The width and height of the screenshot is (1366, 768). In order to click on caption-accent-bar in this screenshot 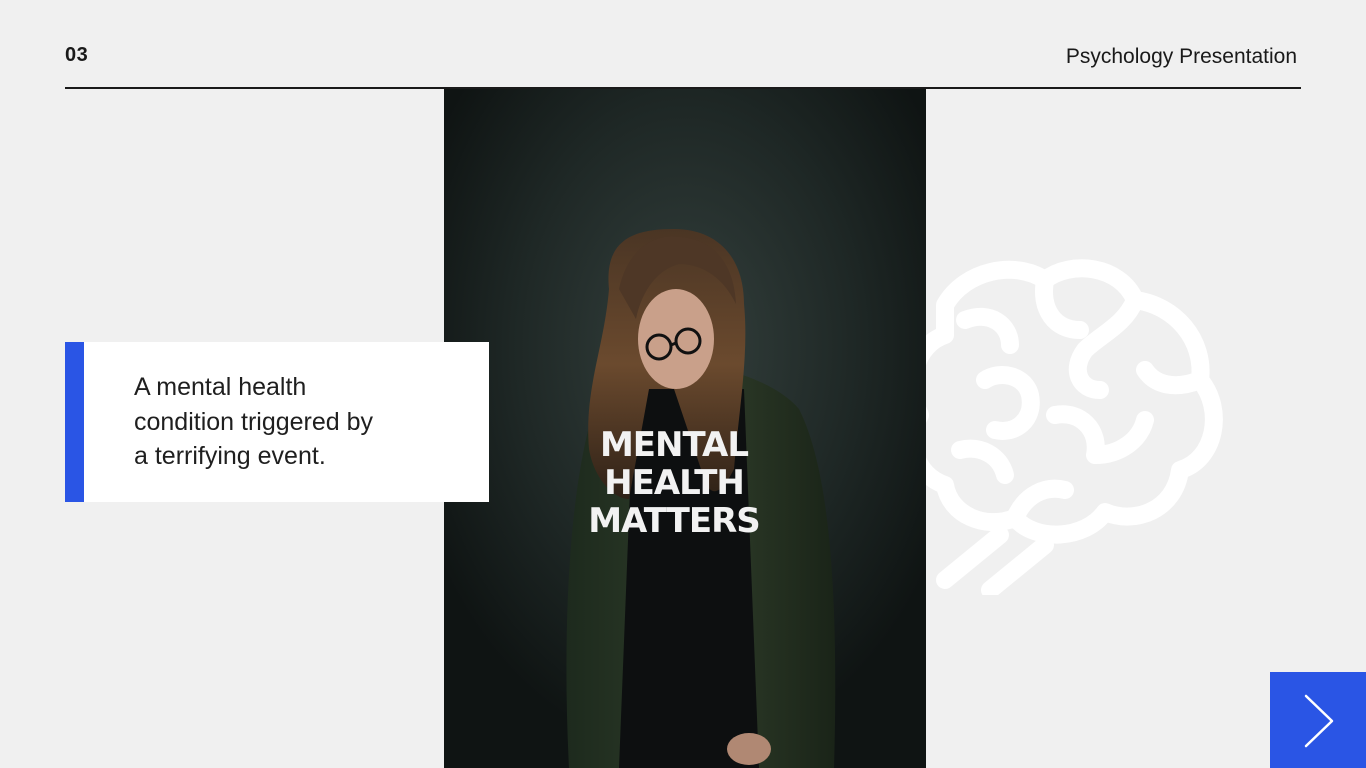, I will do `click(74, 422)`.